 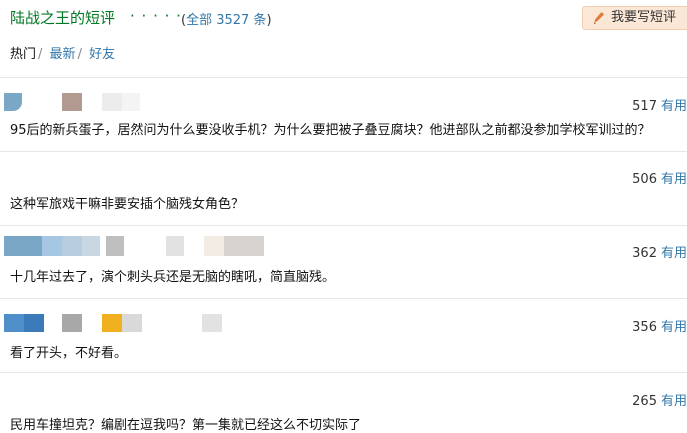 What do you see at coordinates (644, 17) in the screenshot?
I see `write-review-label: 我要写短评` at bounding box center [644, 17].